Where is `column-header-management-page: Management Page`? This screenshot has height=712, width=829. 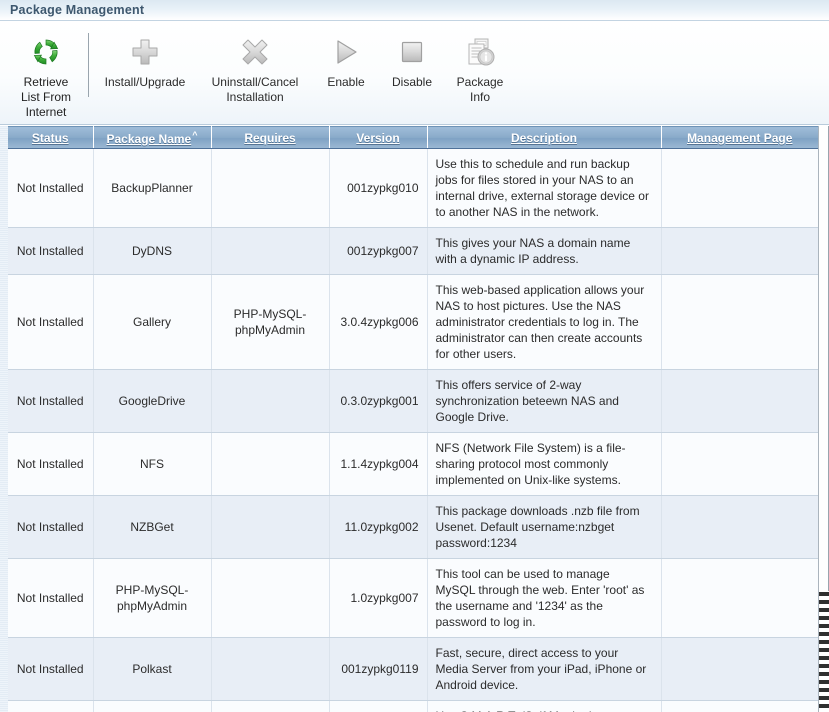 column-header-management-page: Management Page is located at coordinates (739, 137).